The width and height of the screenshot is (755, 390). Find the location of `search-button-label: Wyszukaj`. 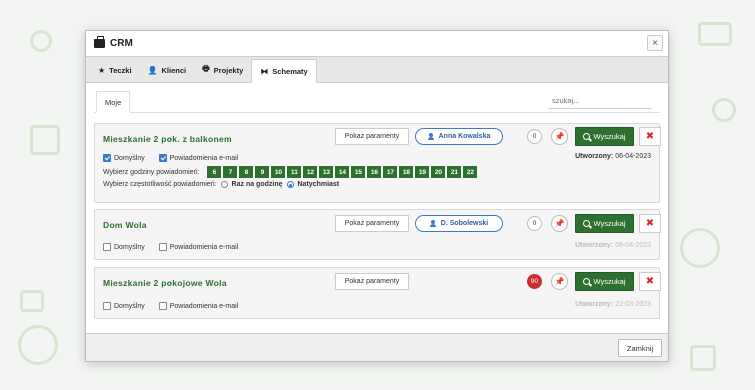

search-button-label: Wyszukaj is located at coordinates (609, 136).